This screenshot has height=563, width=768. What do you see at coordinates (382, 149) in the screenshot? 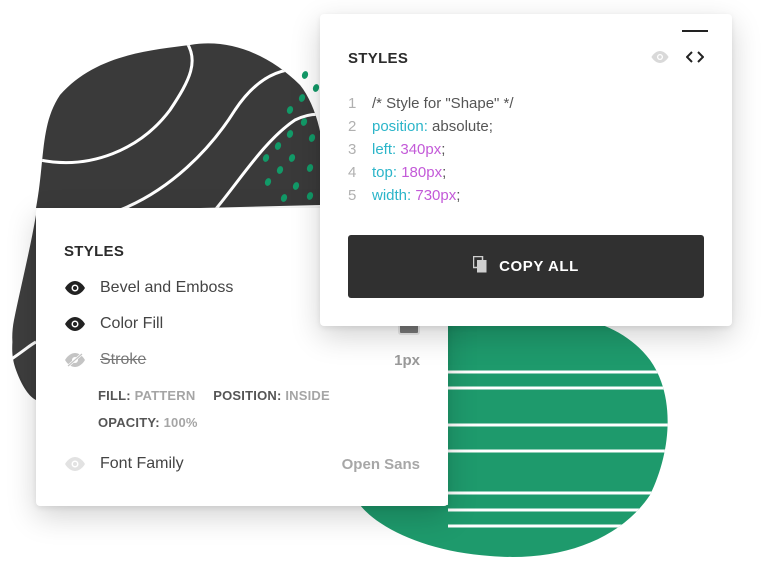
I see `code-property: left` at bounding box center [382, 149].